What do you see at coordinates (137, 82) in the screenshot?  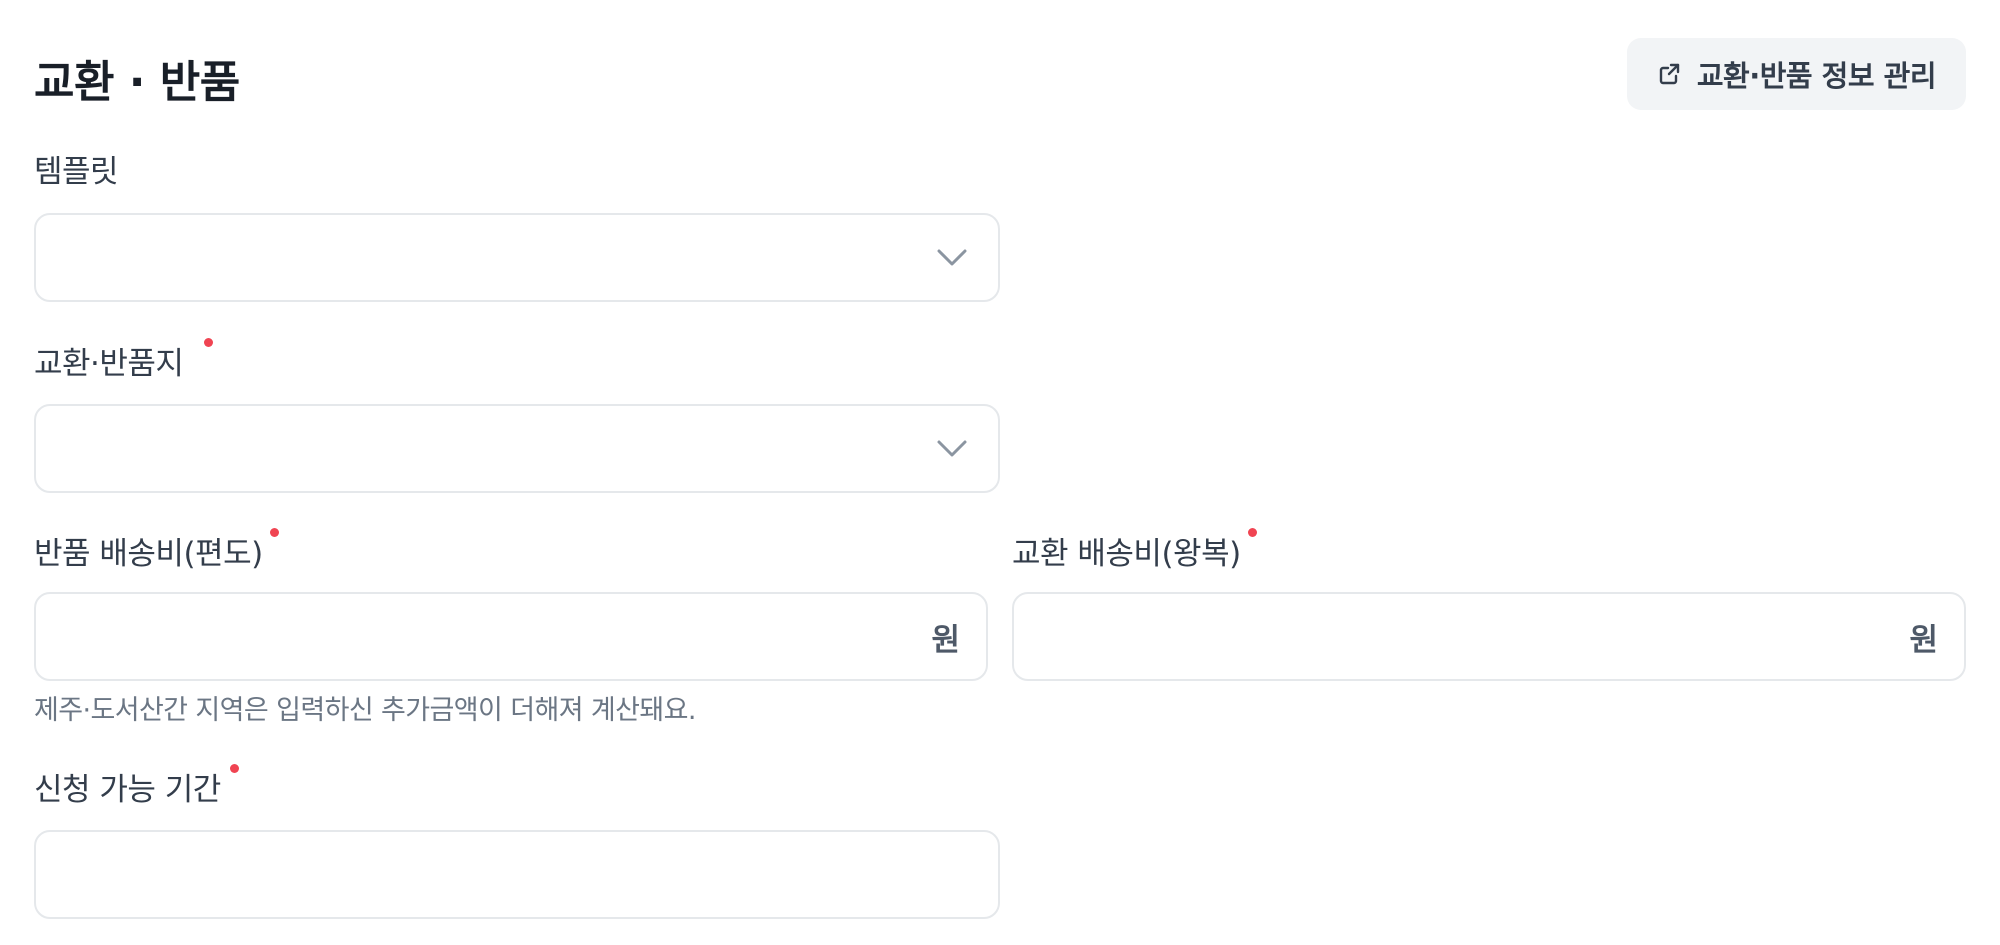 I see `section-title: 교환 · 반품` at bounding box center [137, 82].